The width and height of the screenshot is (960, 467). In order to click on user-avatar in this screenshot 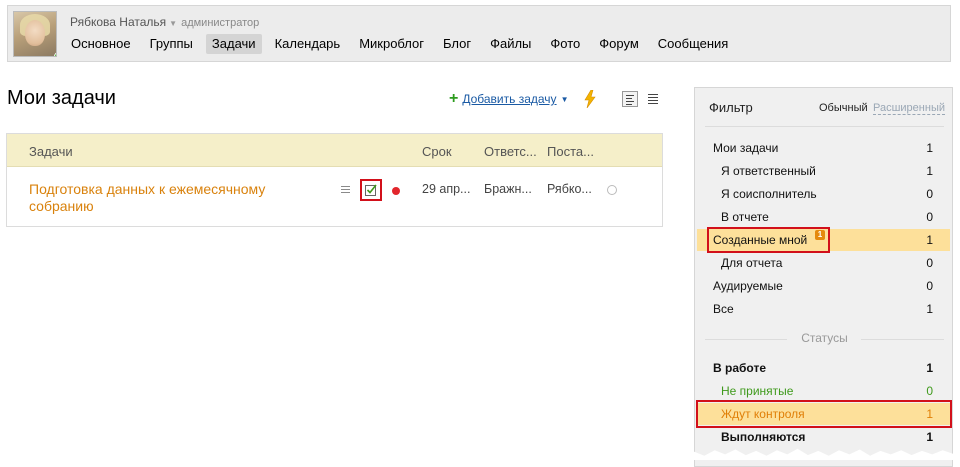, I will do `click(35, 34)`.